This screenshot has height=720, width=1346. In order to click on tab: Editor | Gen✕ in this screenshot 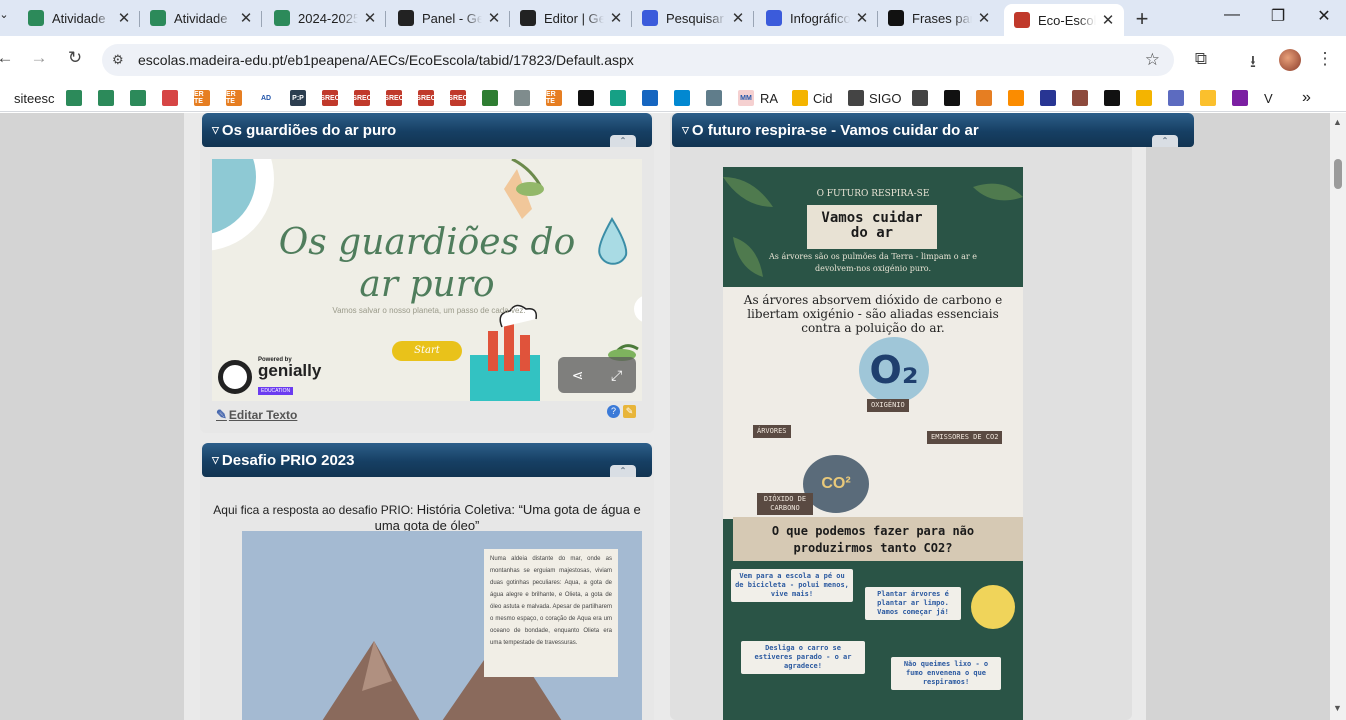, I will do `click(571, 18)`.